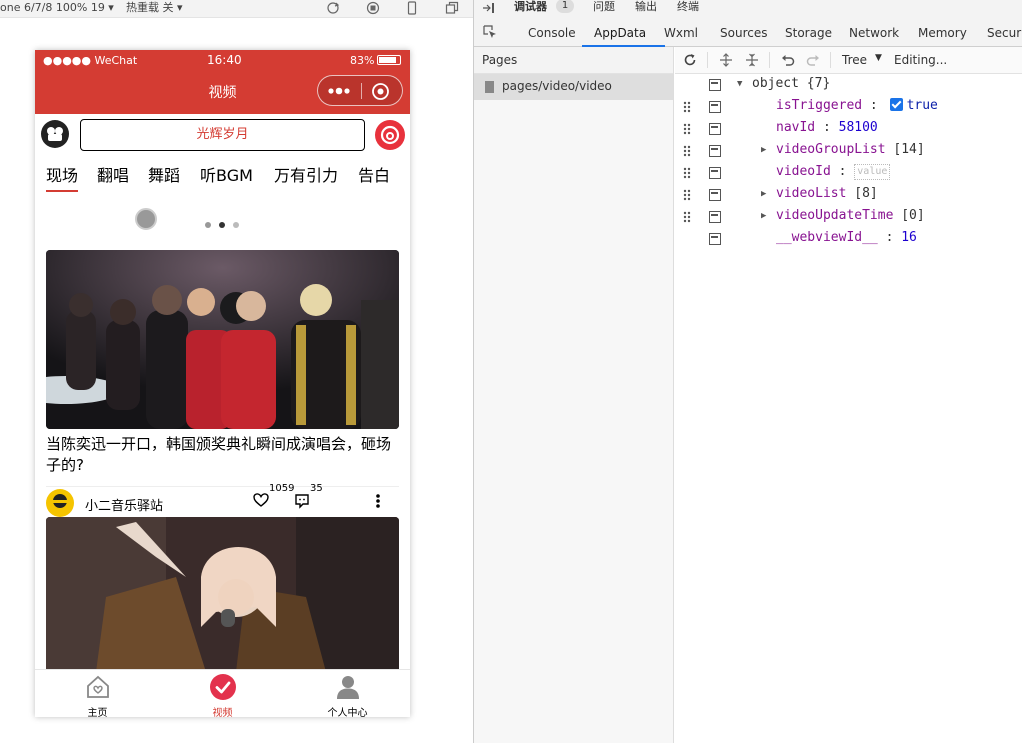  I want to click on tree-row: videoId : value, so click(848, 173).